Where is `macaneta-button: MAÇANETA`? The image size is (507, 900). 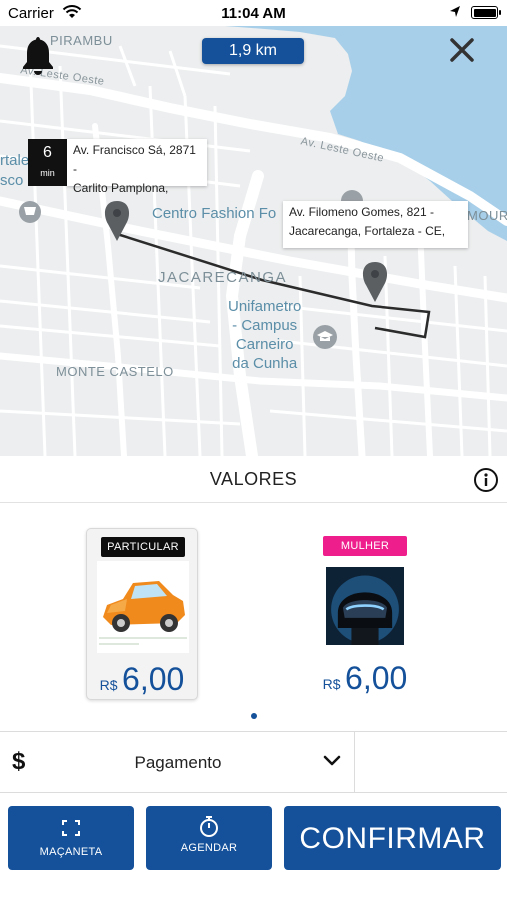 macaneta-button: MAÇANETA is located at coordinates (71, 838).